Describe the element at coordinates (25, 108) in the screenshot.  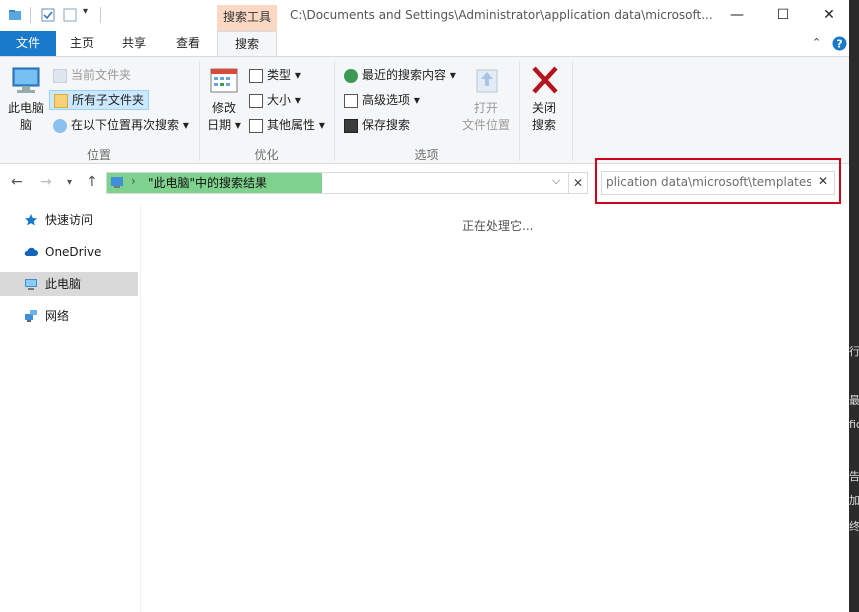
I see `this-pc-label: 此电脑` at that location.